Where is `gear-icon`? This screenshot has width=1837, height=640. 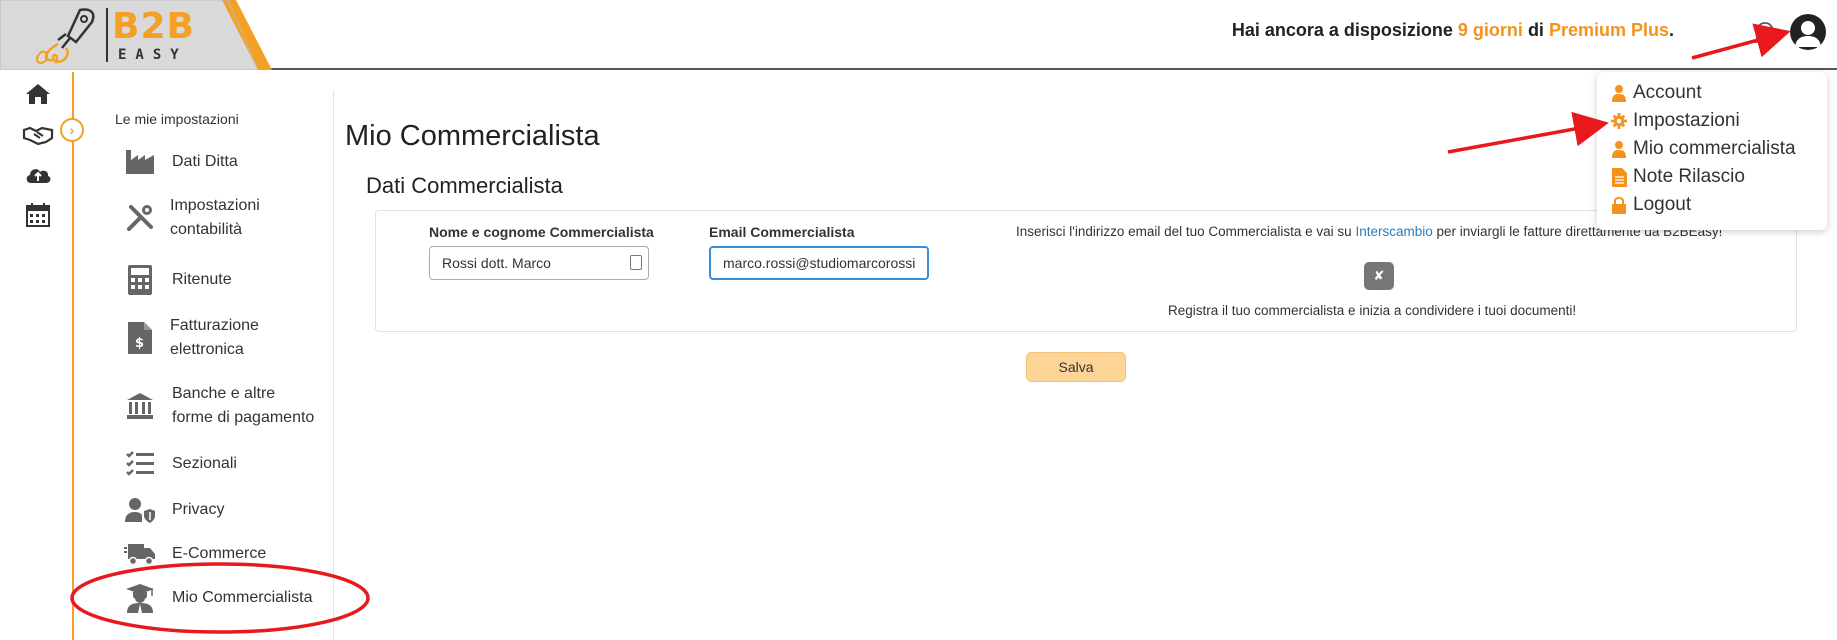 gear-icon is located at coordinates (1619, 121).